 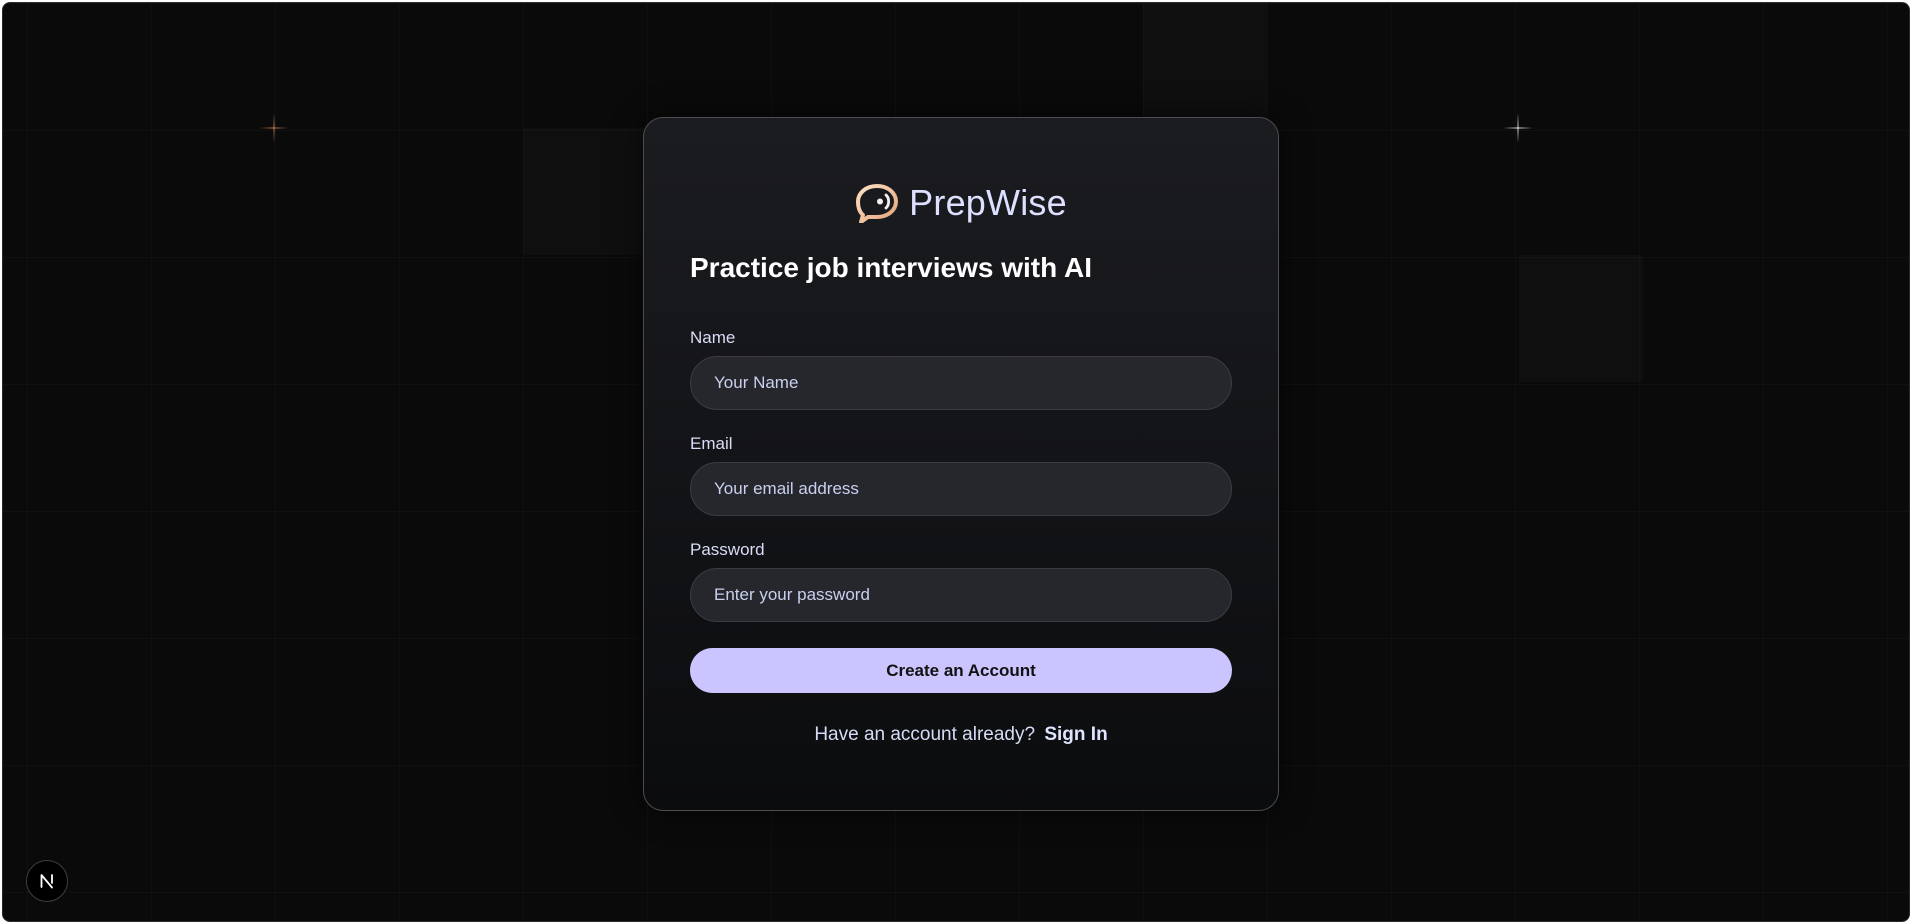 I want to click on create-account-button: Create an Account, so click(x=961, y=670).